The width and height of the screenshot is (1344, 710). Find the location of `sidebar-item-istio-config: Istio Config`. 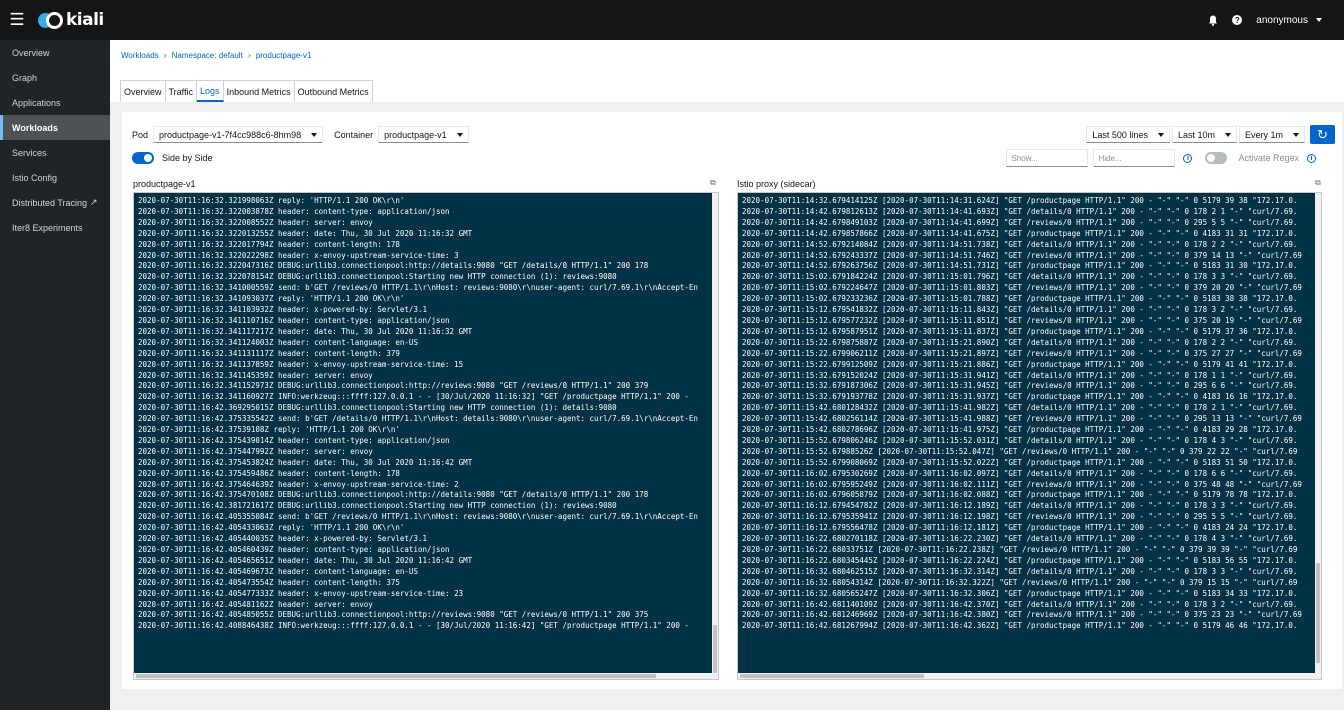

sidebar-item-istio-config: Istio Config is located at coordinates (55, 177).